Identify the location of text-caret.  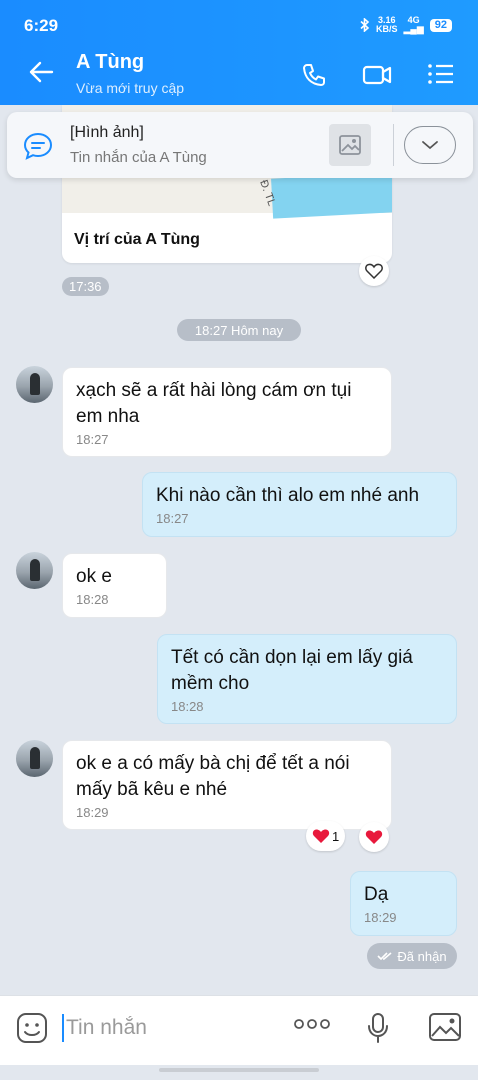
(63, 1028).